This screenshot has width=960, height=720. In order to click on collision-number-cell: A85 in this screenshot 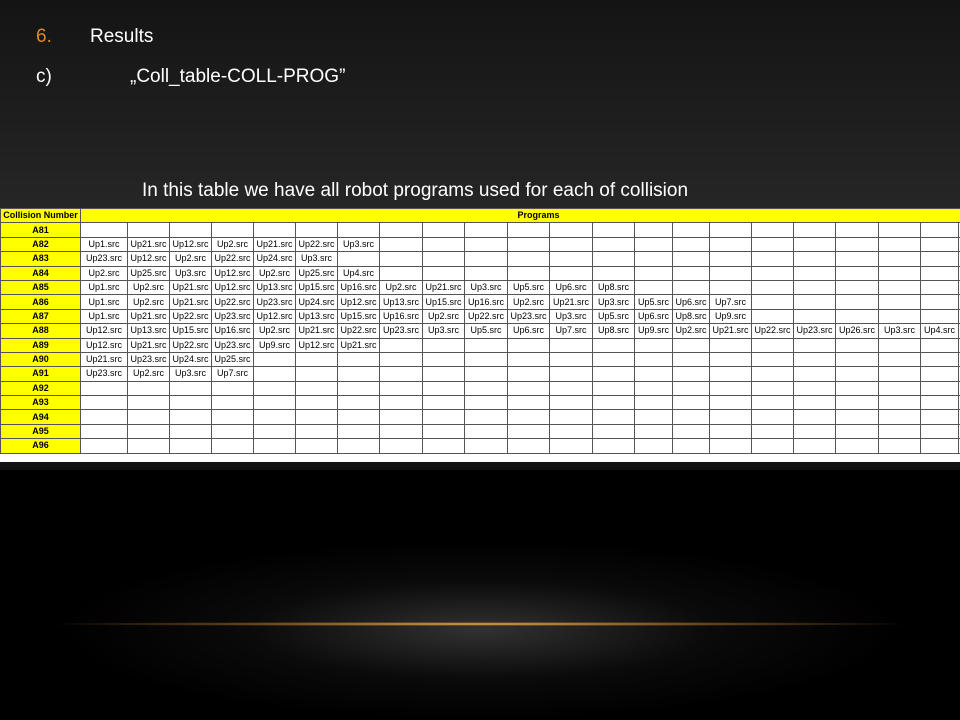, I will do `click(40, 287)`.